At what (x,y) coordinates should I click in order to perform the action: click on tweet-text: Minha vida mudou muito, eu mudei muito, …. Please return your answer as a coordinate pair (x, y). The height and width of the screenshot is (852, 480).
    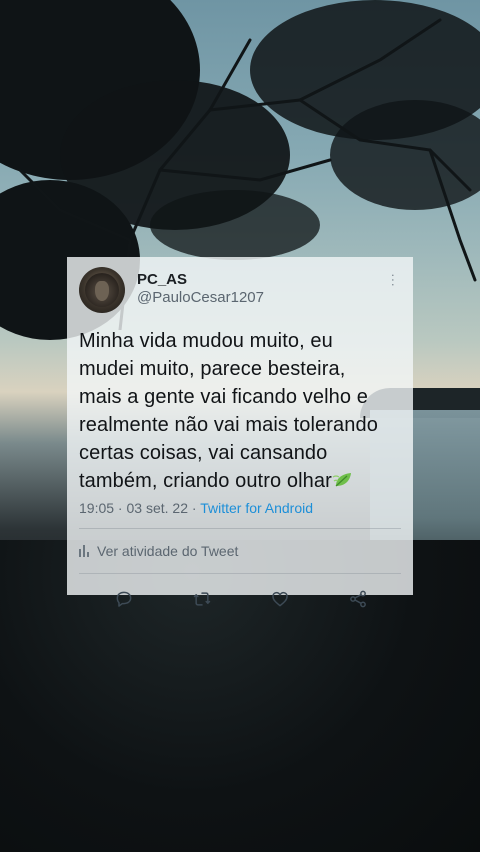
    Looking at the image, I should click on (240, 411).